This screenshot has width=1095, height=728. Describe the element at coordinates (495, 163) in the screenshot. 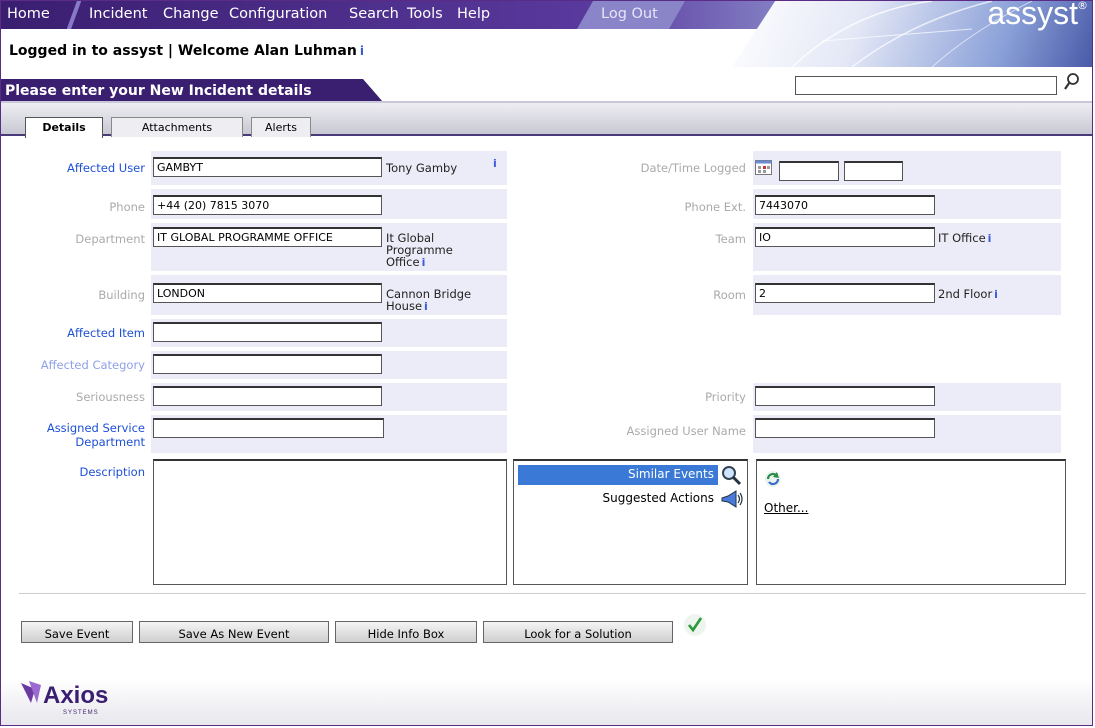

I see `affected-user-info-icon: i` at that location.